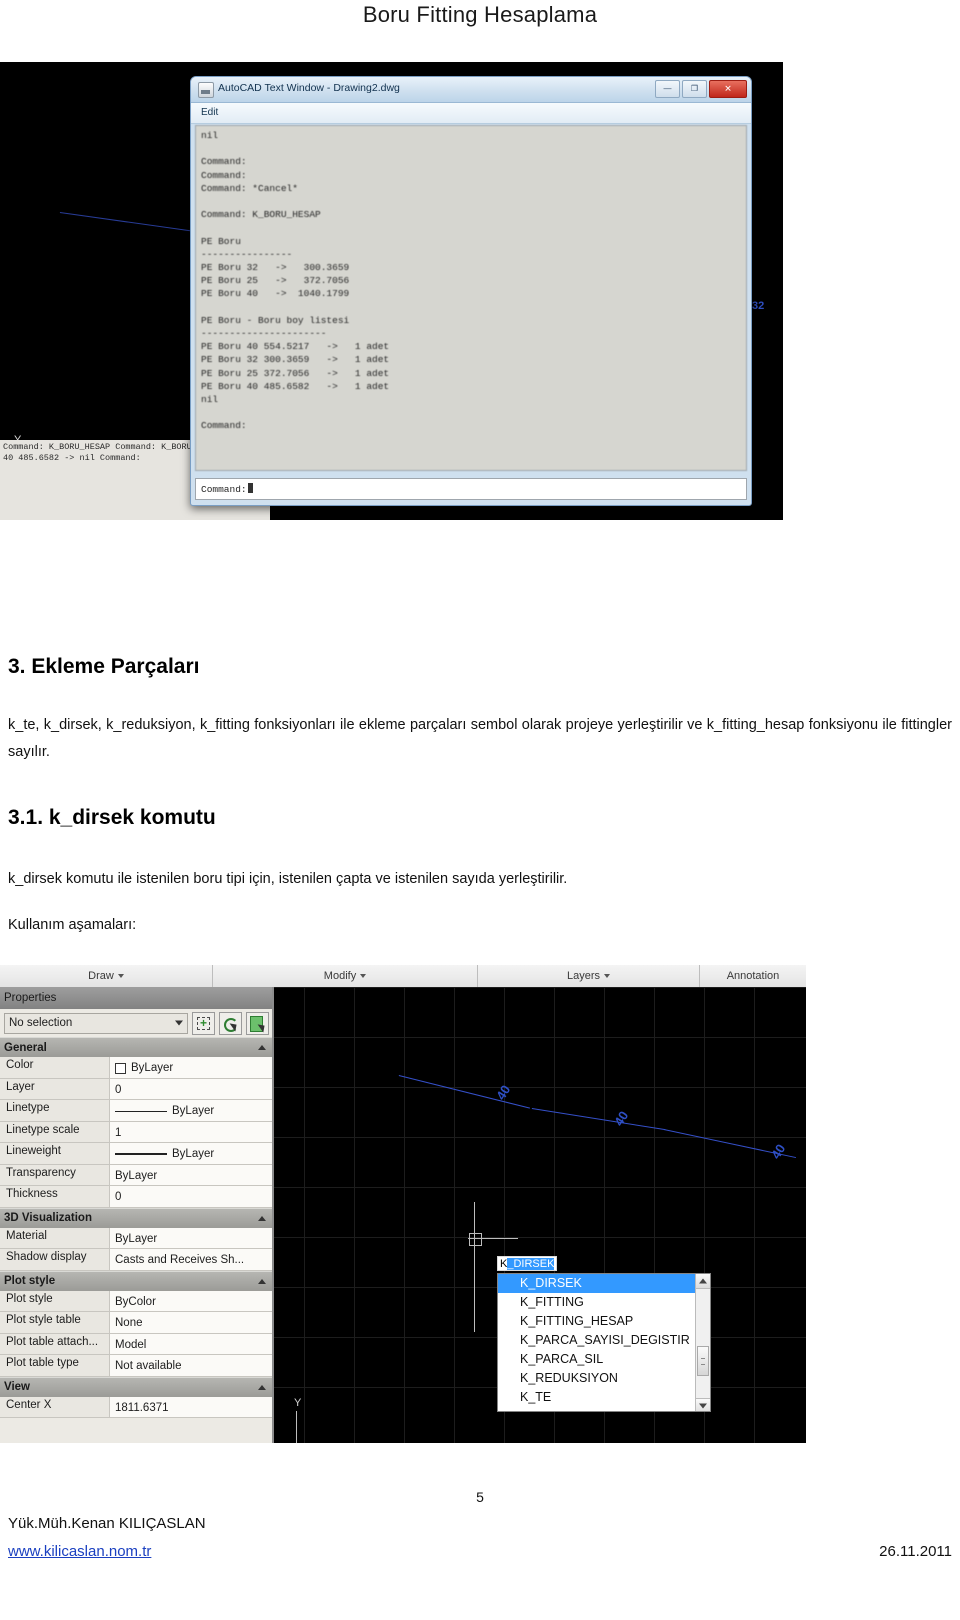 Image resolution: width=960 pixels, height=1620 pixels. What do you see at coordinates (25, 1047) in the screenshot?
I see `property-group-general-label: General` at bounding box center [25, 1047].